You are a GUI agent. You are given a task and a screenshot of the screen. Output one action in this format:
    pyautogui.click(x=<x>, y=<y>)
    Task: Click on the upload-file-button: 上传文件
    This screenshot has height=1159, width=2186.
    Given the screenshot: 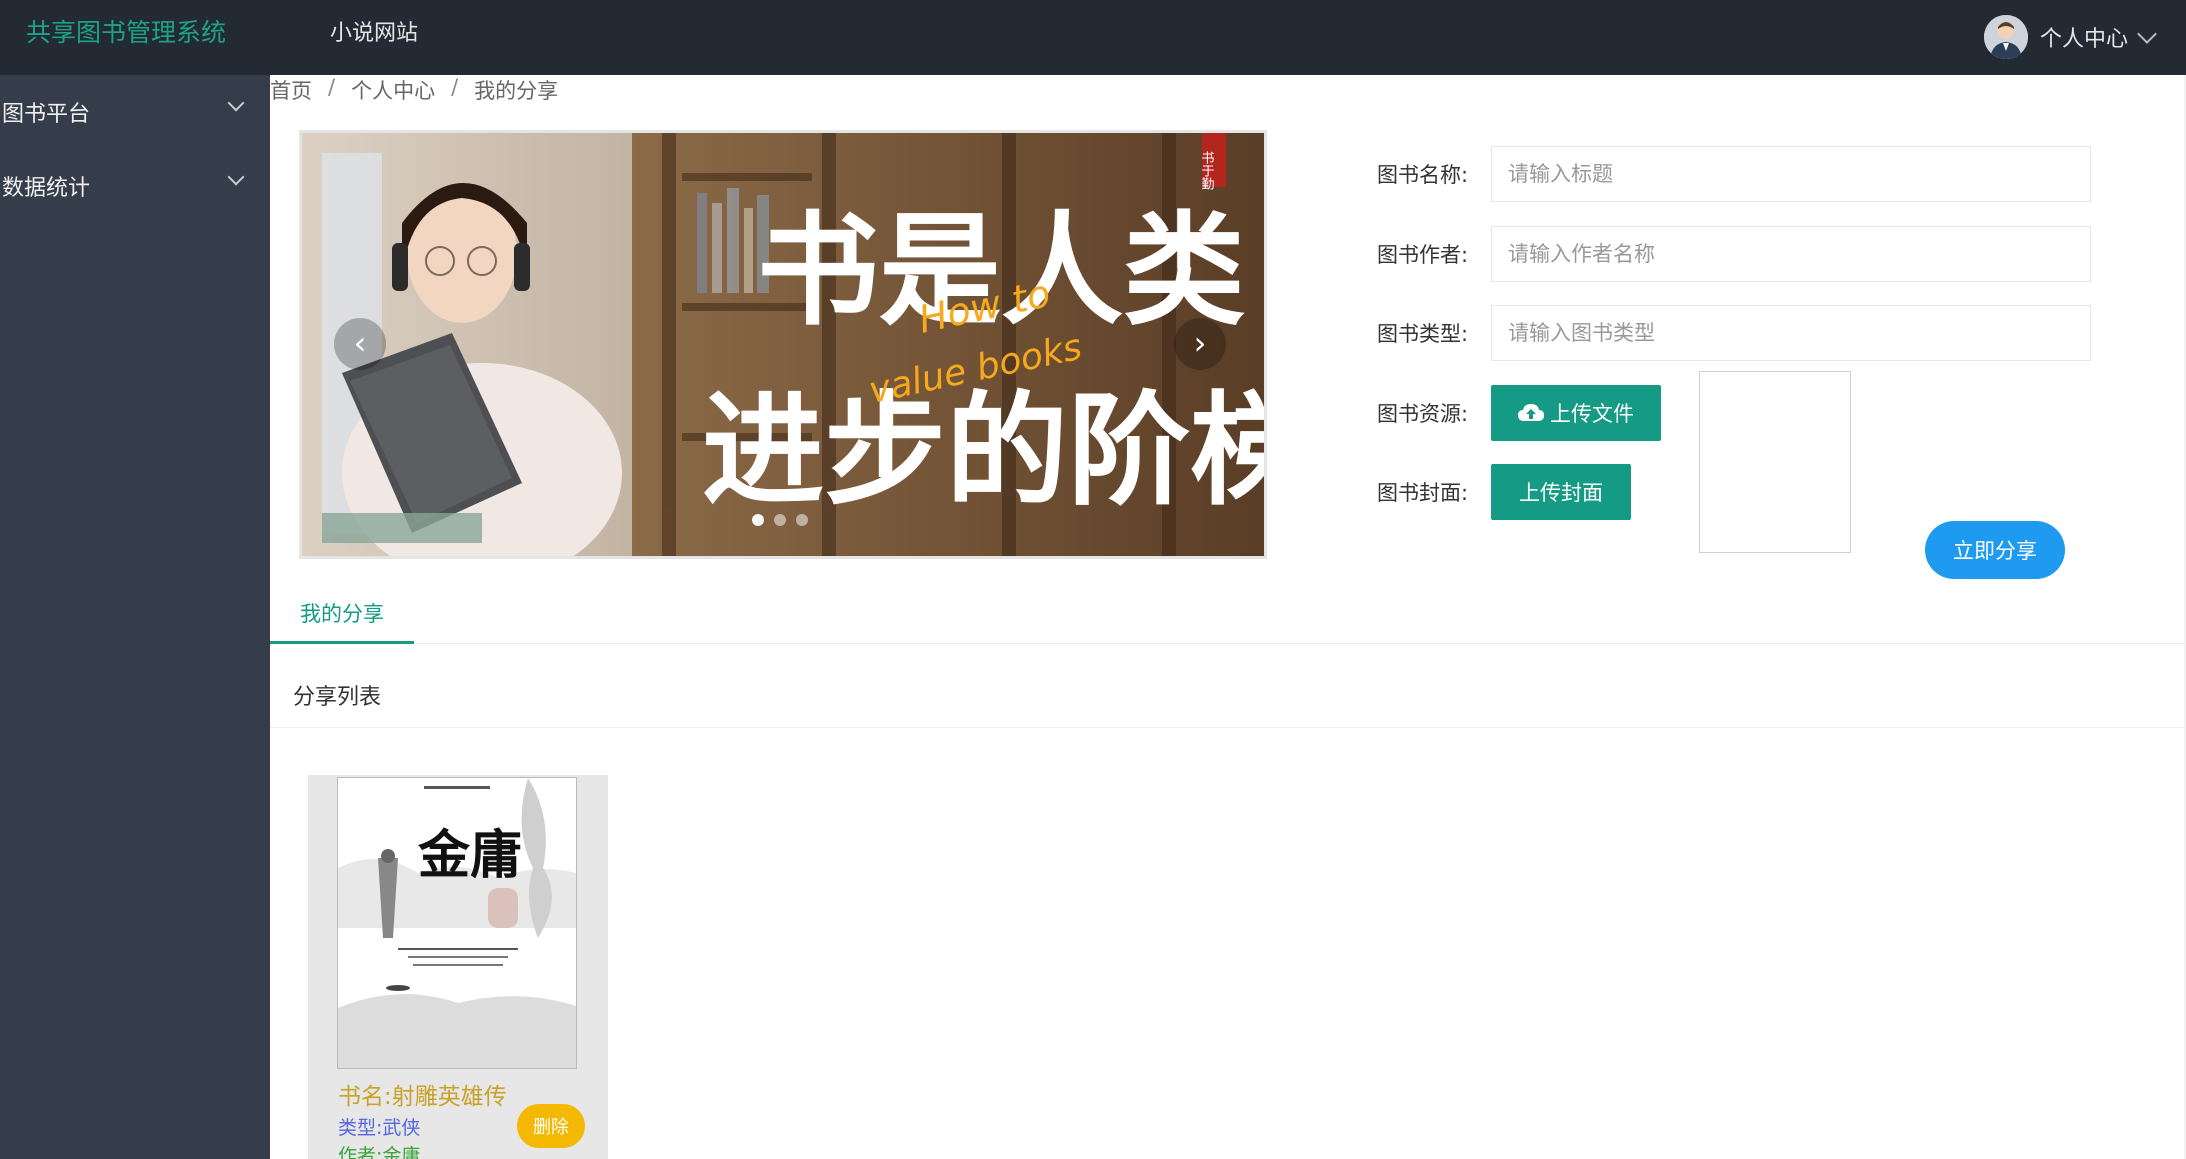 What is the action you would take?
    pyautogui.click(x=1576, y=413)
    